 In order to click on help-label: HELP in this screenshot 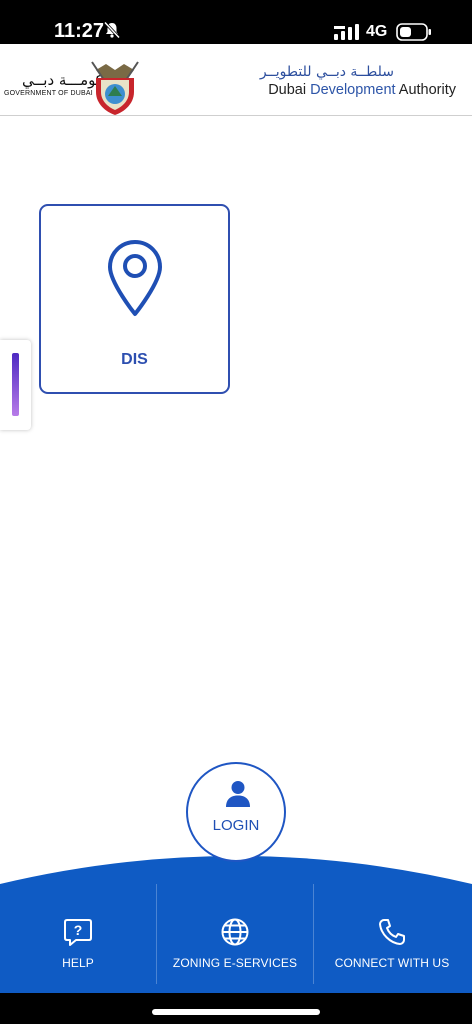, I will do `click(78, 963)`.